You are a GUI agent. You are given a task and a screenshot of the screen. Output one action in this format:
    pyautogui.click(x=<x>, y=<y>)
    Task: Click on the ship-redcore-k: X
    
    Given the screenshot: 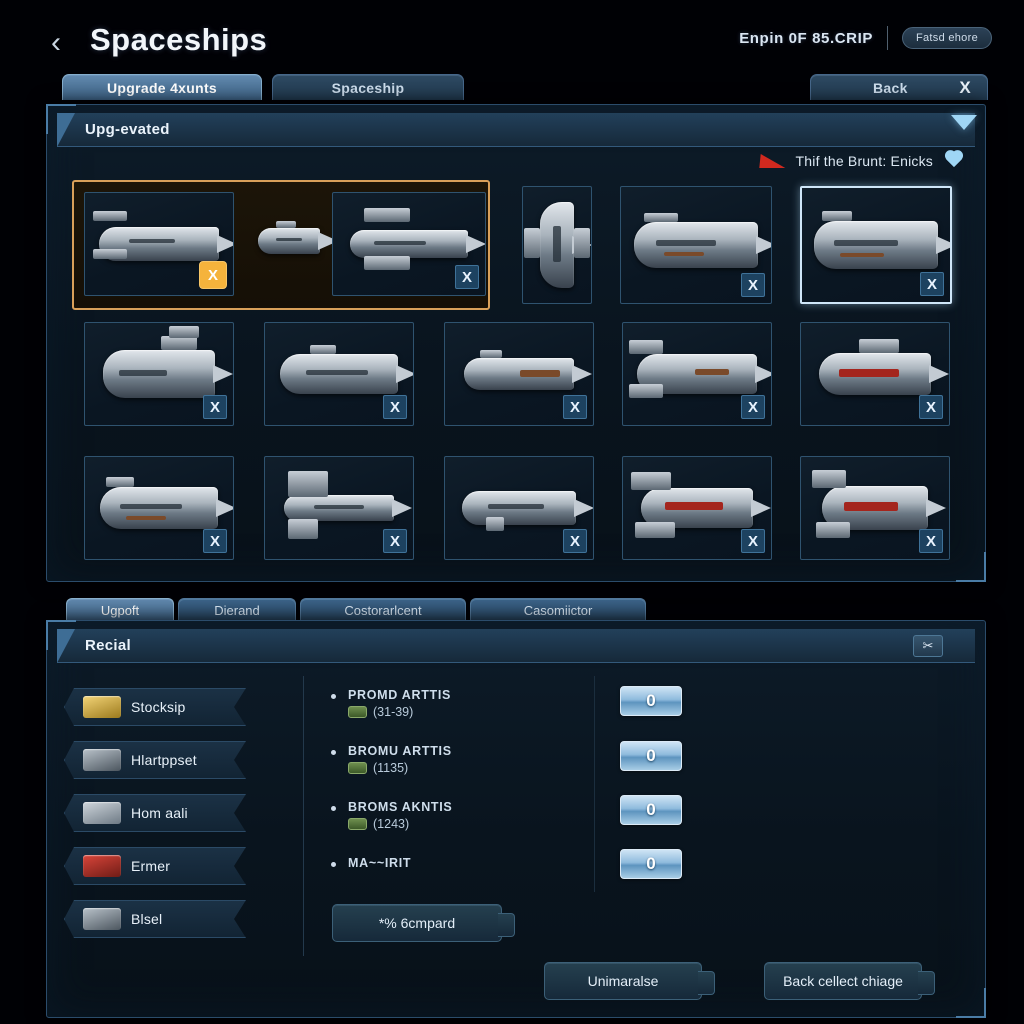 What is the action you would take?
    pyautogui.click(x=875, y=374)
    